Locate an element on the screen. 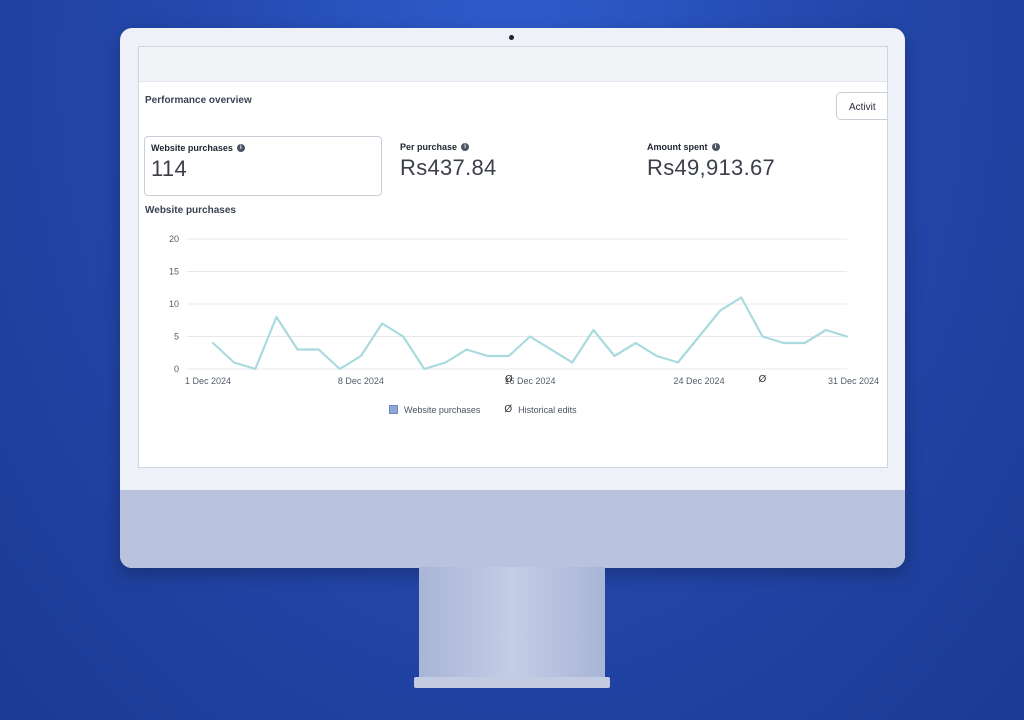  x-tick-label: 8 Dec 2024 is located at coordinates (361, 381).